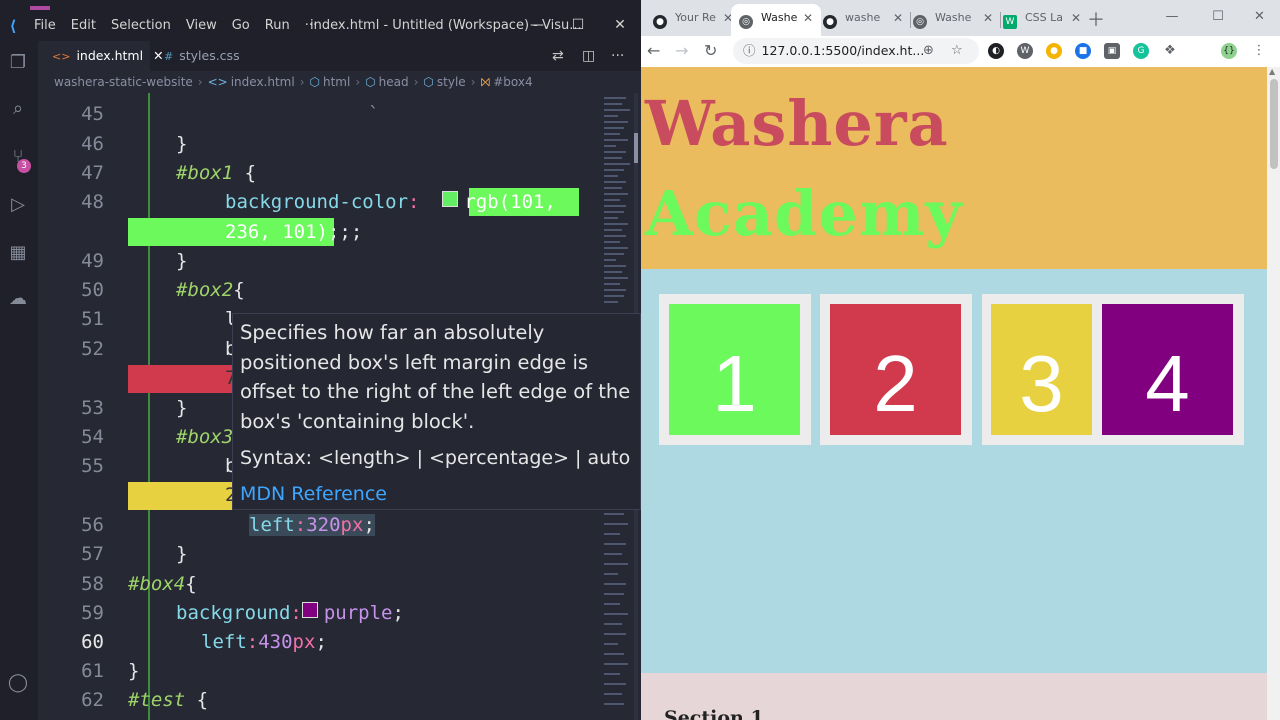  Describe the element at coordinates (394, 82) in the screenshot. I see `breadcrumb-head: head` at that location.